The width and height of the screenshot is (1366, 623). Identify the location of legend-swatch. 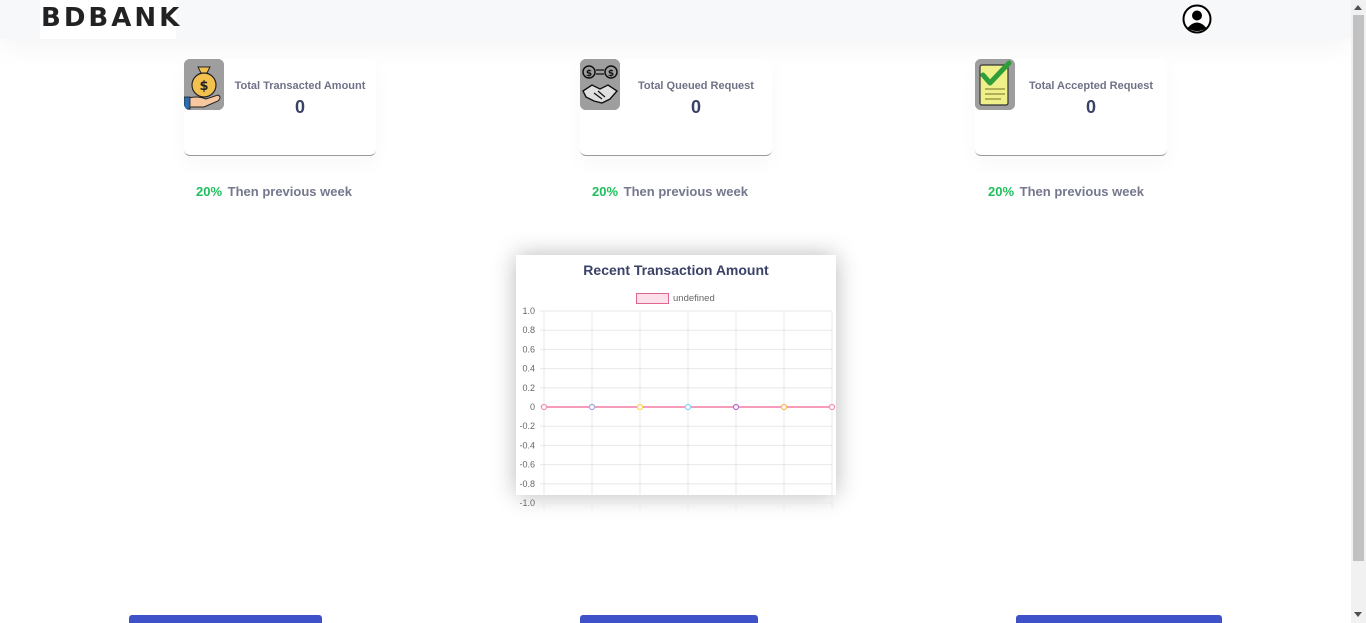
(652, 298).